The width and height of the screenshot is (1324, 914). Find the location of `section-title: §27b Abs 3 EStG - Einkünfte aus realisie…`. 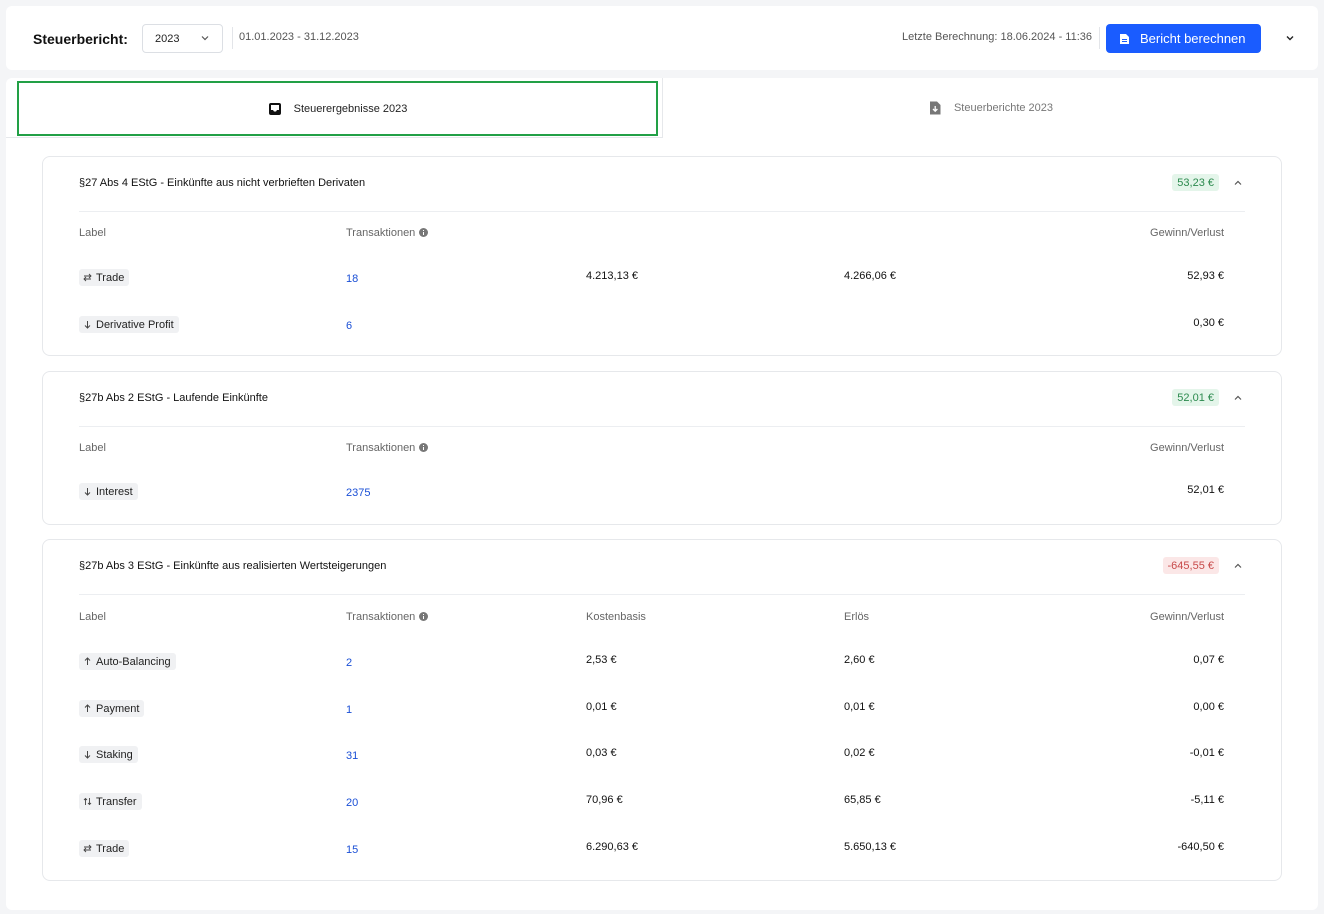

section-title: §27b Abs 3 EStG - Einkünfte aus realisie… is located at coordinates (233, 566).